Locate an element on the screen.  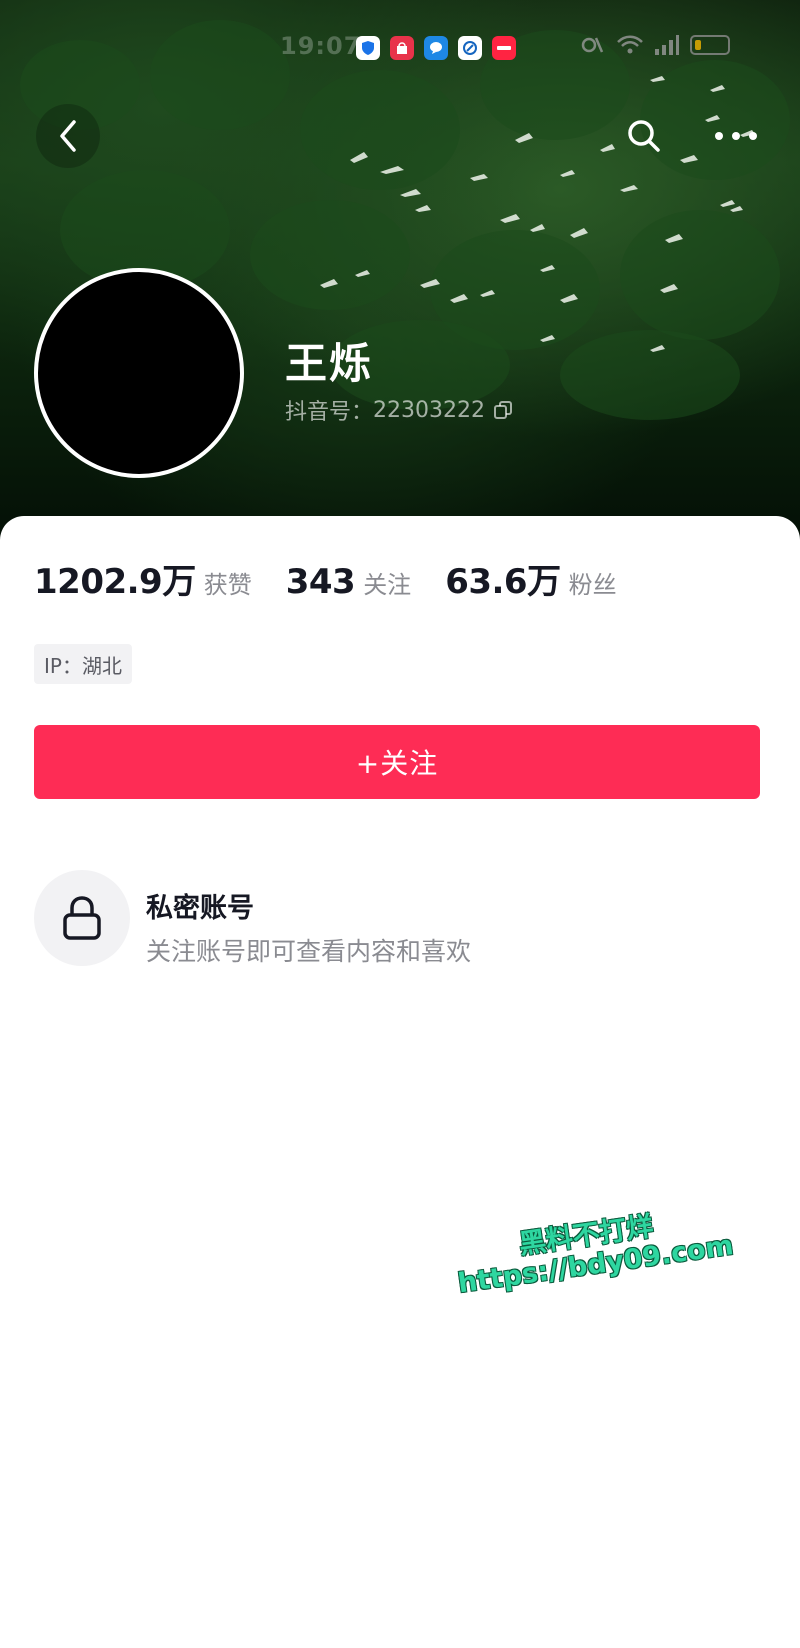
signal-icon is located at coordinates (592, 45).